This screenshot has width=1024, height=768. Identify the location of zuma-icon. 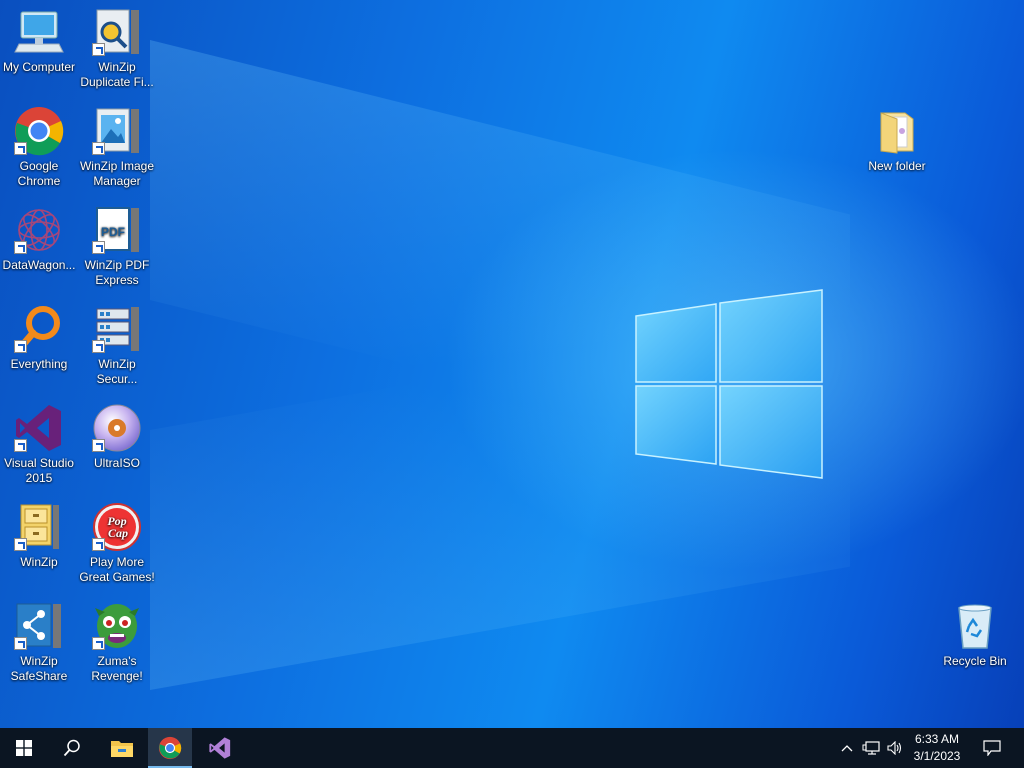
(117, 626).